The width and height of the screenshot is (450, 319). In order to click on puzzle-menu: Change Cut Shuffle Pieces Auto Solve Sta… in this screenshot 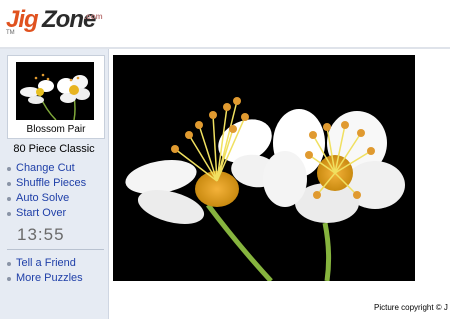, I will do `click(57, 192)`.